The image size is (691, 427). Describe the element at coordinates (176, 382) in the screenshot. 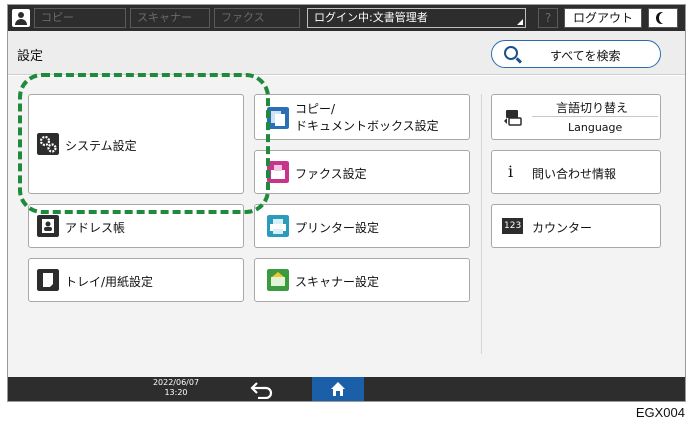

I see `date-label: 2022/06/07` at that location.